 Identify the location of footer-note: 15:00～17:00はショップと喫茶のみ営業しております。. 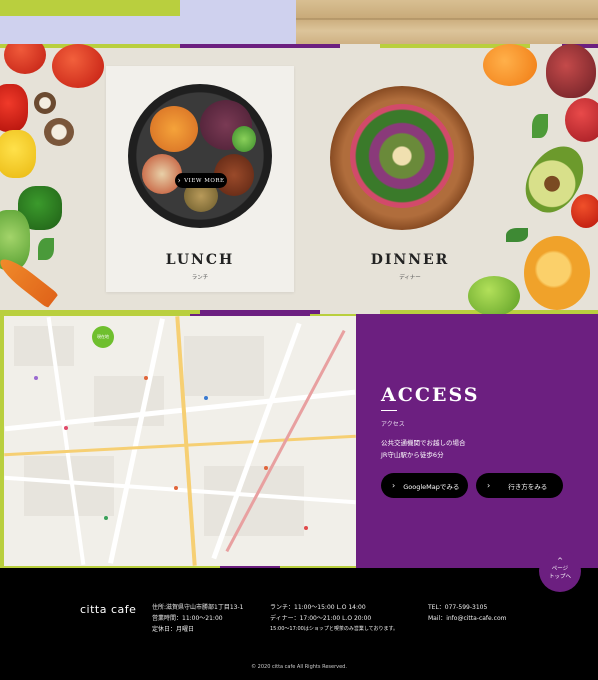
(334, 629).